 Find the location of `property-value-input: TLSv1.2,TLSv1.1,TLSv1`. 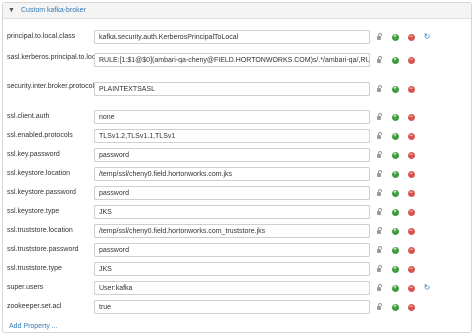

property-value-input: TLSv1.2,TLSv1.1,TLSv1 is located at coordinates (232, 136).